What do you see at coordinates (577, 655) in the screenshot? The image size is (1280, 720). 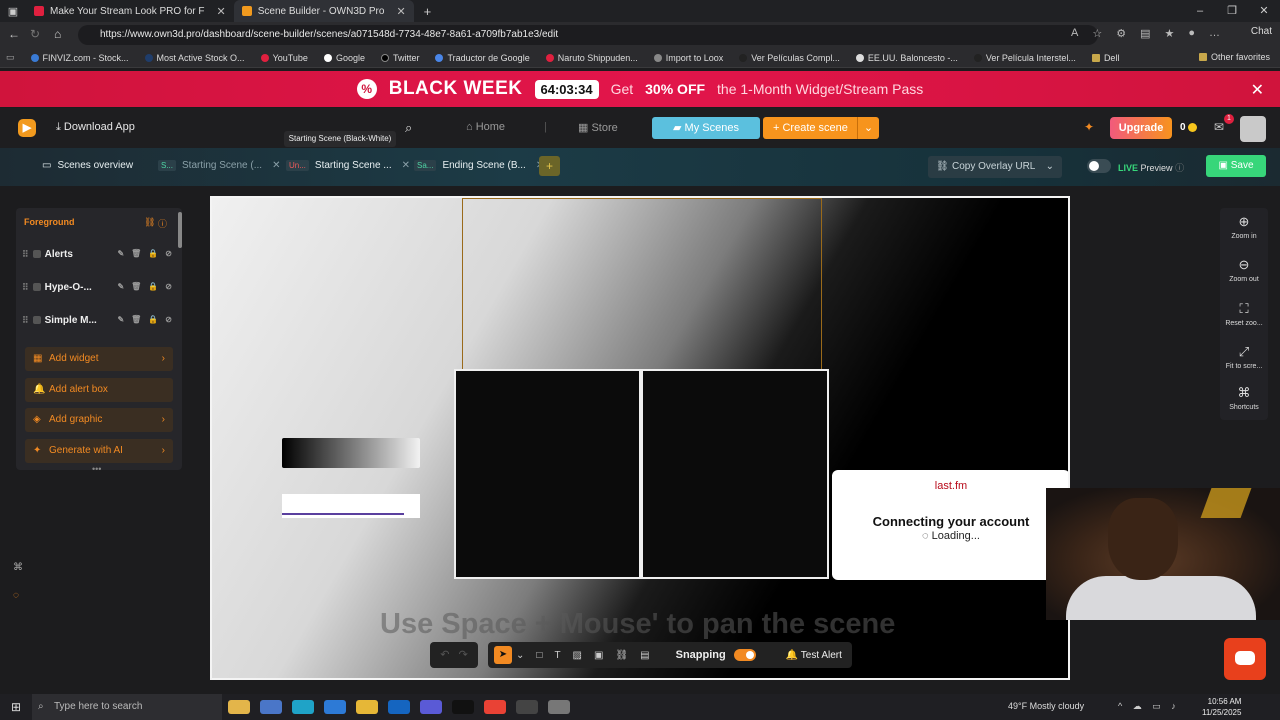 I see `image-tool-icon: ▨` at bounding box center [577, 655].